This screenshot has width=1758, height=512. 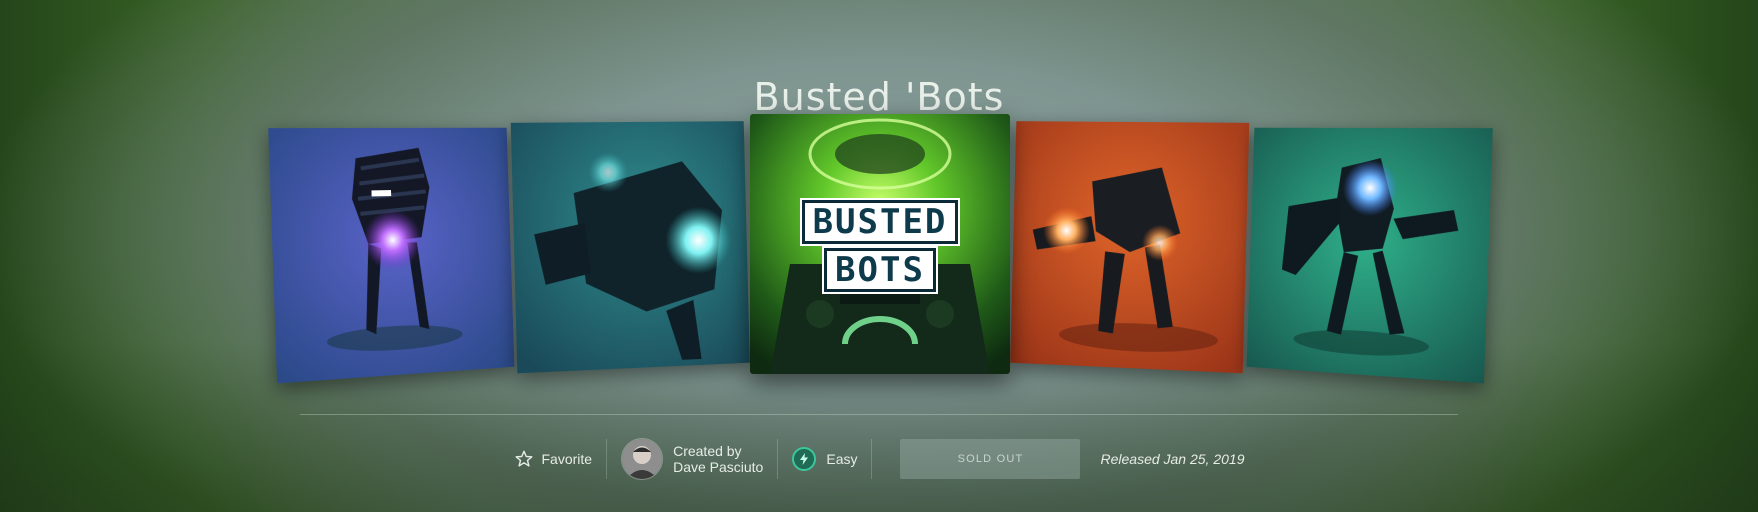 What do you see at coordinates (642, 459) in the screenshot?
I see `creator-avatar` at bounding box center [642, 459].